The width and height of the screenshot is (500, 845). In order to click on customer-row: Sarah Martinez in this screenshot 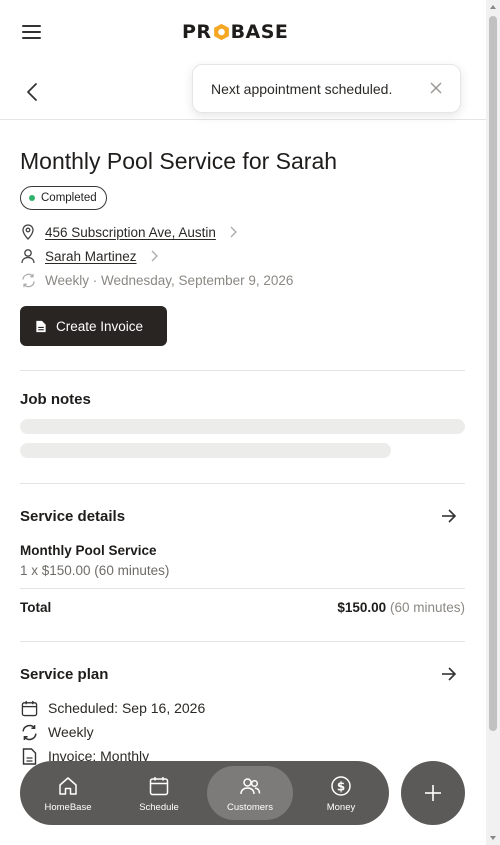, I will do `click(89, 256)`.